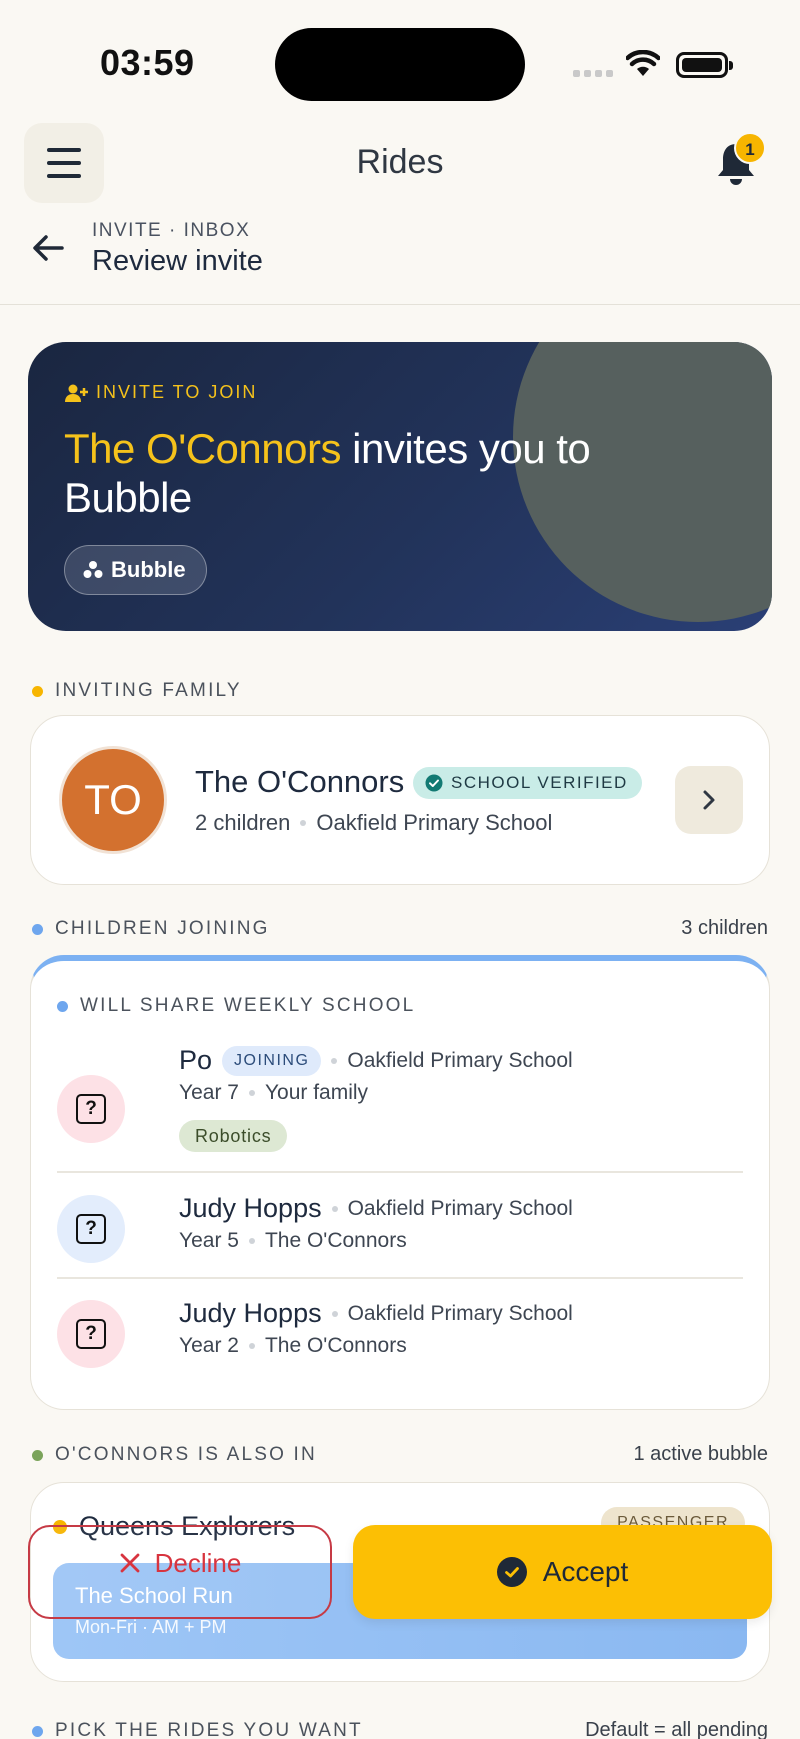  Describe the element at coordinates (700, 1454) in the screenshot. I see `active-bubble-count: 1 active bubble` at that location.